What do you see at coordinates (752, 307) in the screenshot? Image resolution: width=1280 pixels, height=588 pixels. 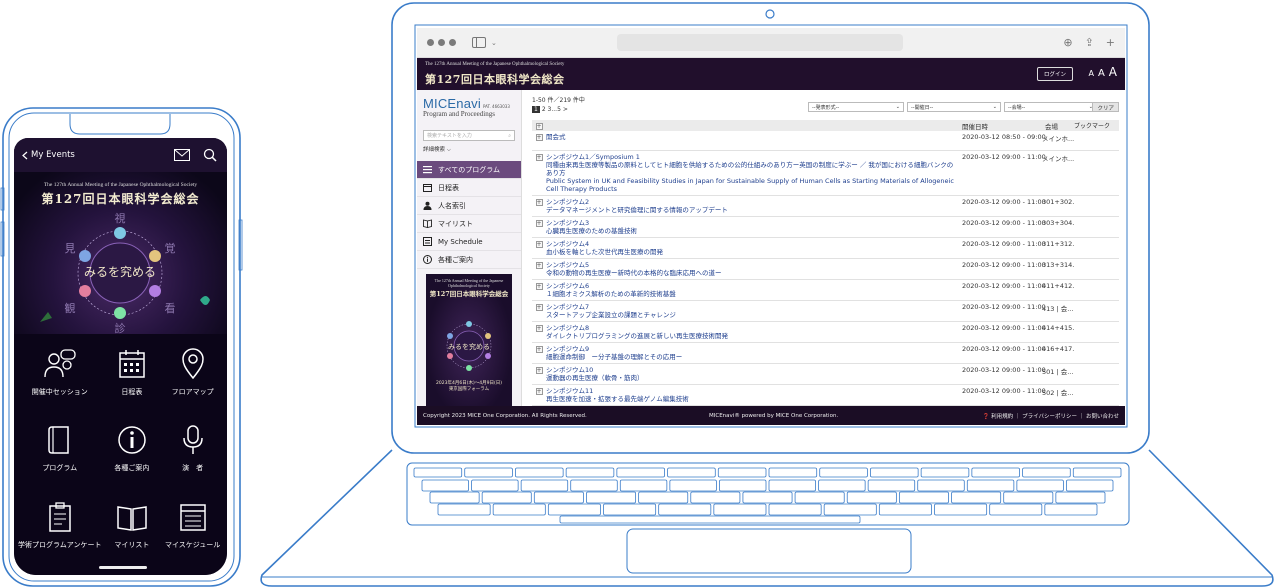 I see `session-title: シンポジウム7` at bounding box center [752, 307].